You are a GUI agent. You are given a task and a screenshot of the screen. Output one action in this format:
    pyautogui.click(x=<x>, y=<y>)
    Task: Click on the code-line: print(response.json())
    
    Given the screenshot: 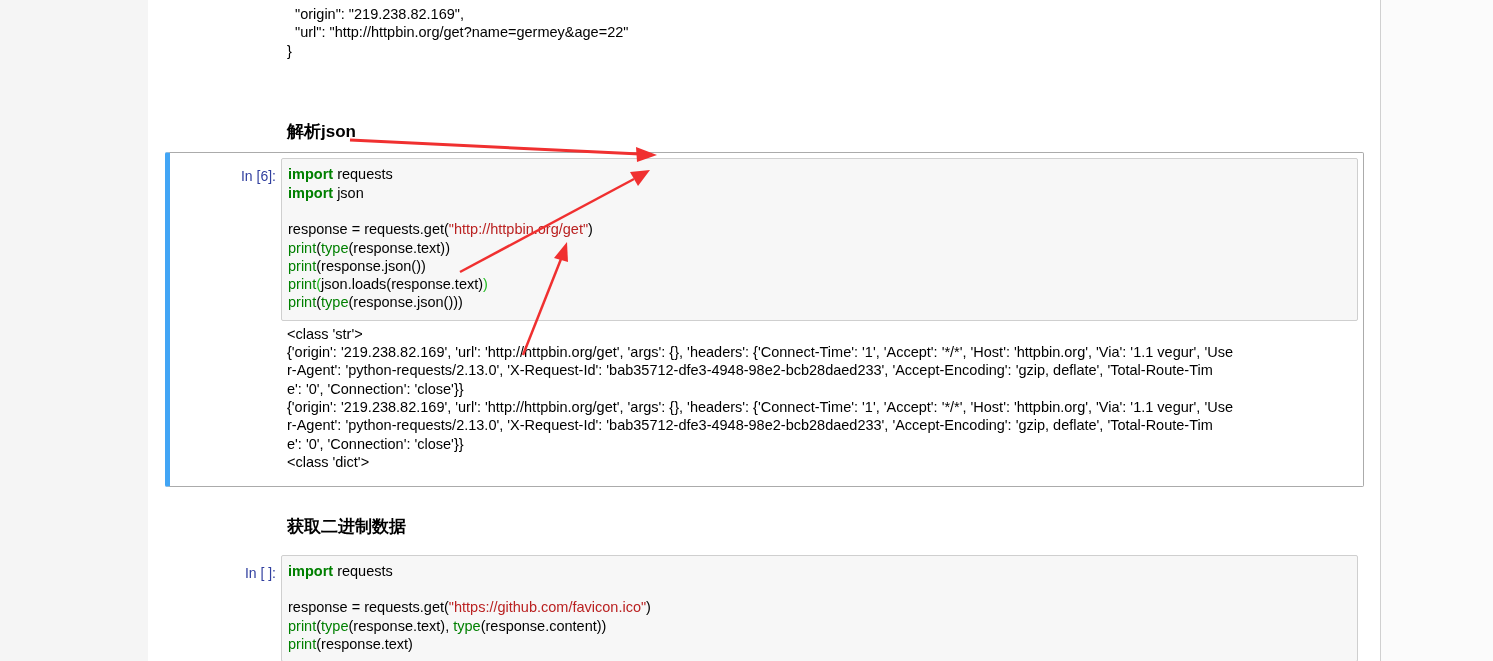 What is the action you would take?
    pyautogui.click(x=357, y=266)
    